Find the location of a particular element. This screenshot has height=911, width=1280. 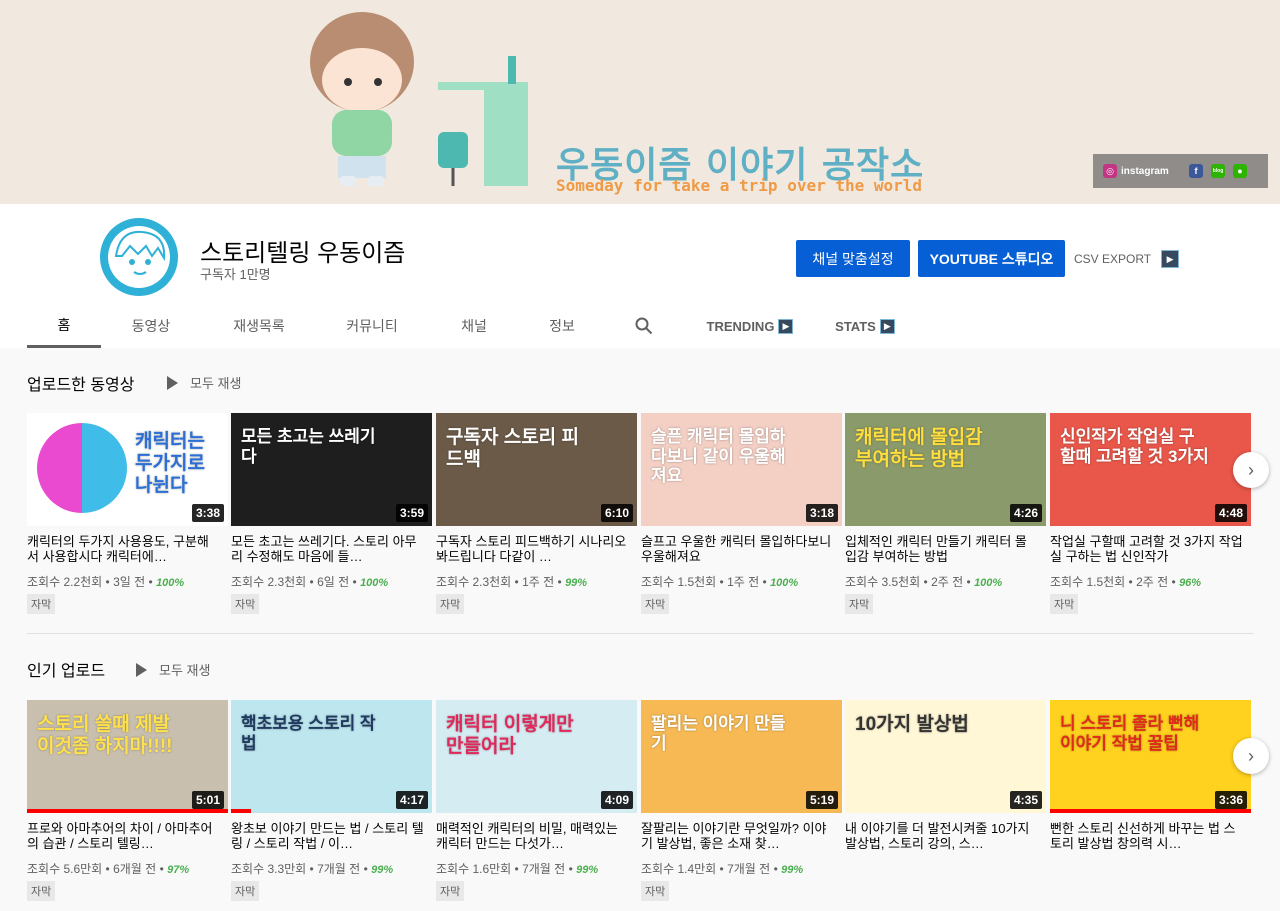

view-count: 조회수 1.6만회 is located at coordinates (474, 869).